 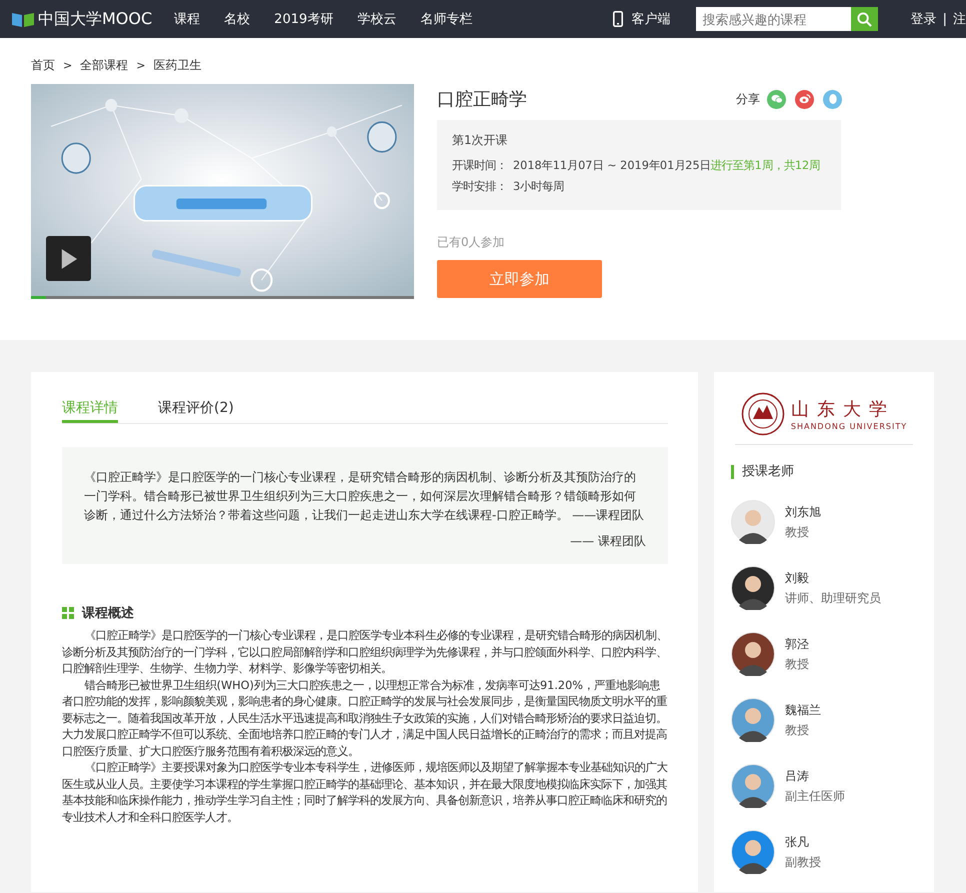 I want to click on site-logo-text: 中国大学MOOC, so click(x=95, y=19).